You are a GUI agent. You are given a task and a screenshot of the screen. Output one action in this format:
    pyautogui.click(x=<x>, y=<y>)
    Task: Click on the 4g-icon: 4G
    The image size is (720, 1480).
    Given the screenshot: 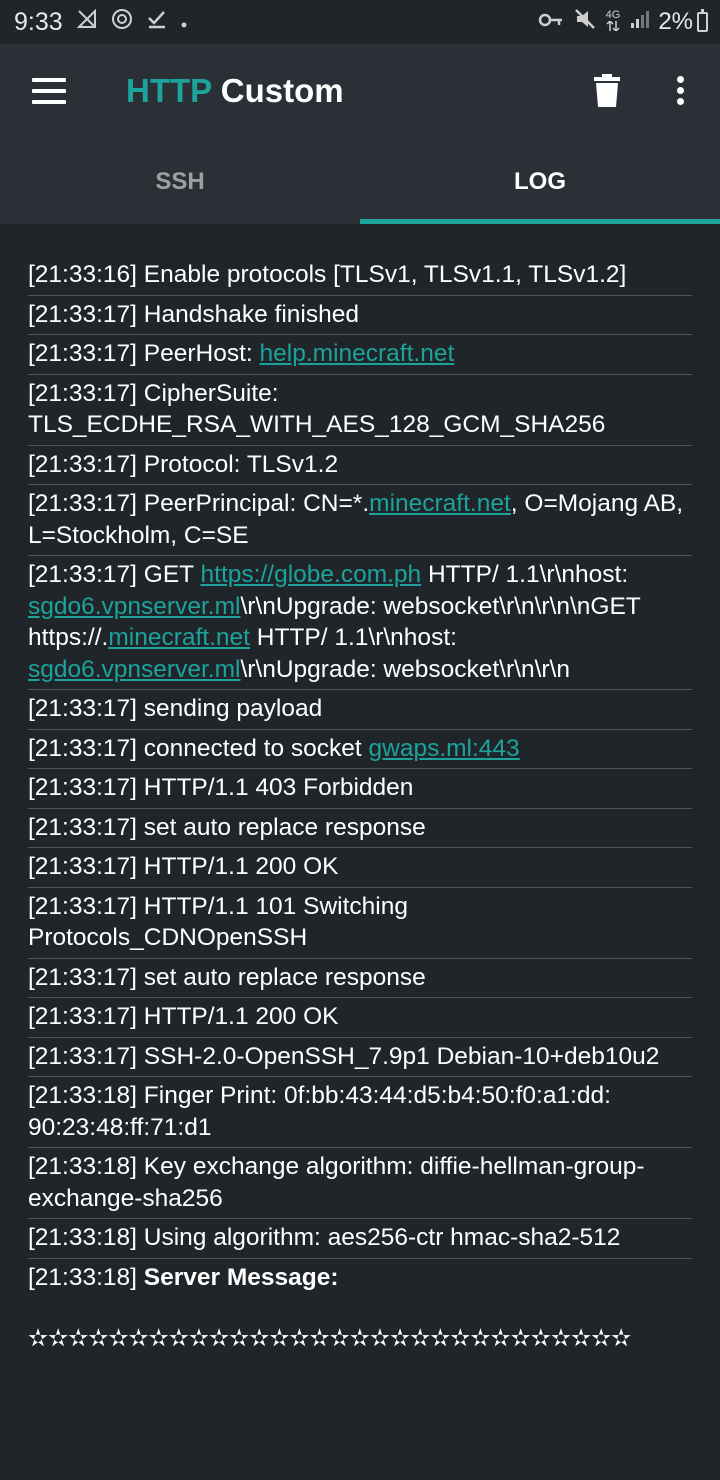 What is the action you would take?
    pyautogui.click(x=613, y=21)
    